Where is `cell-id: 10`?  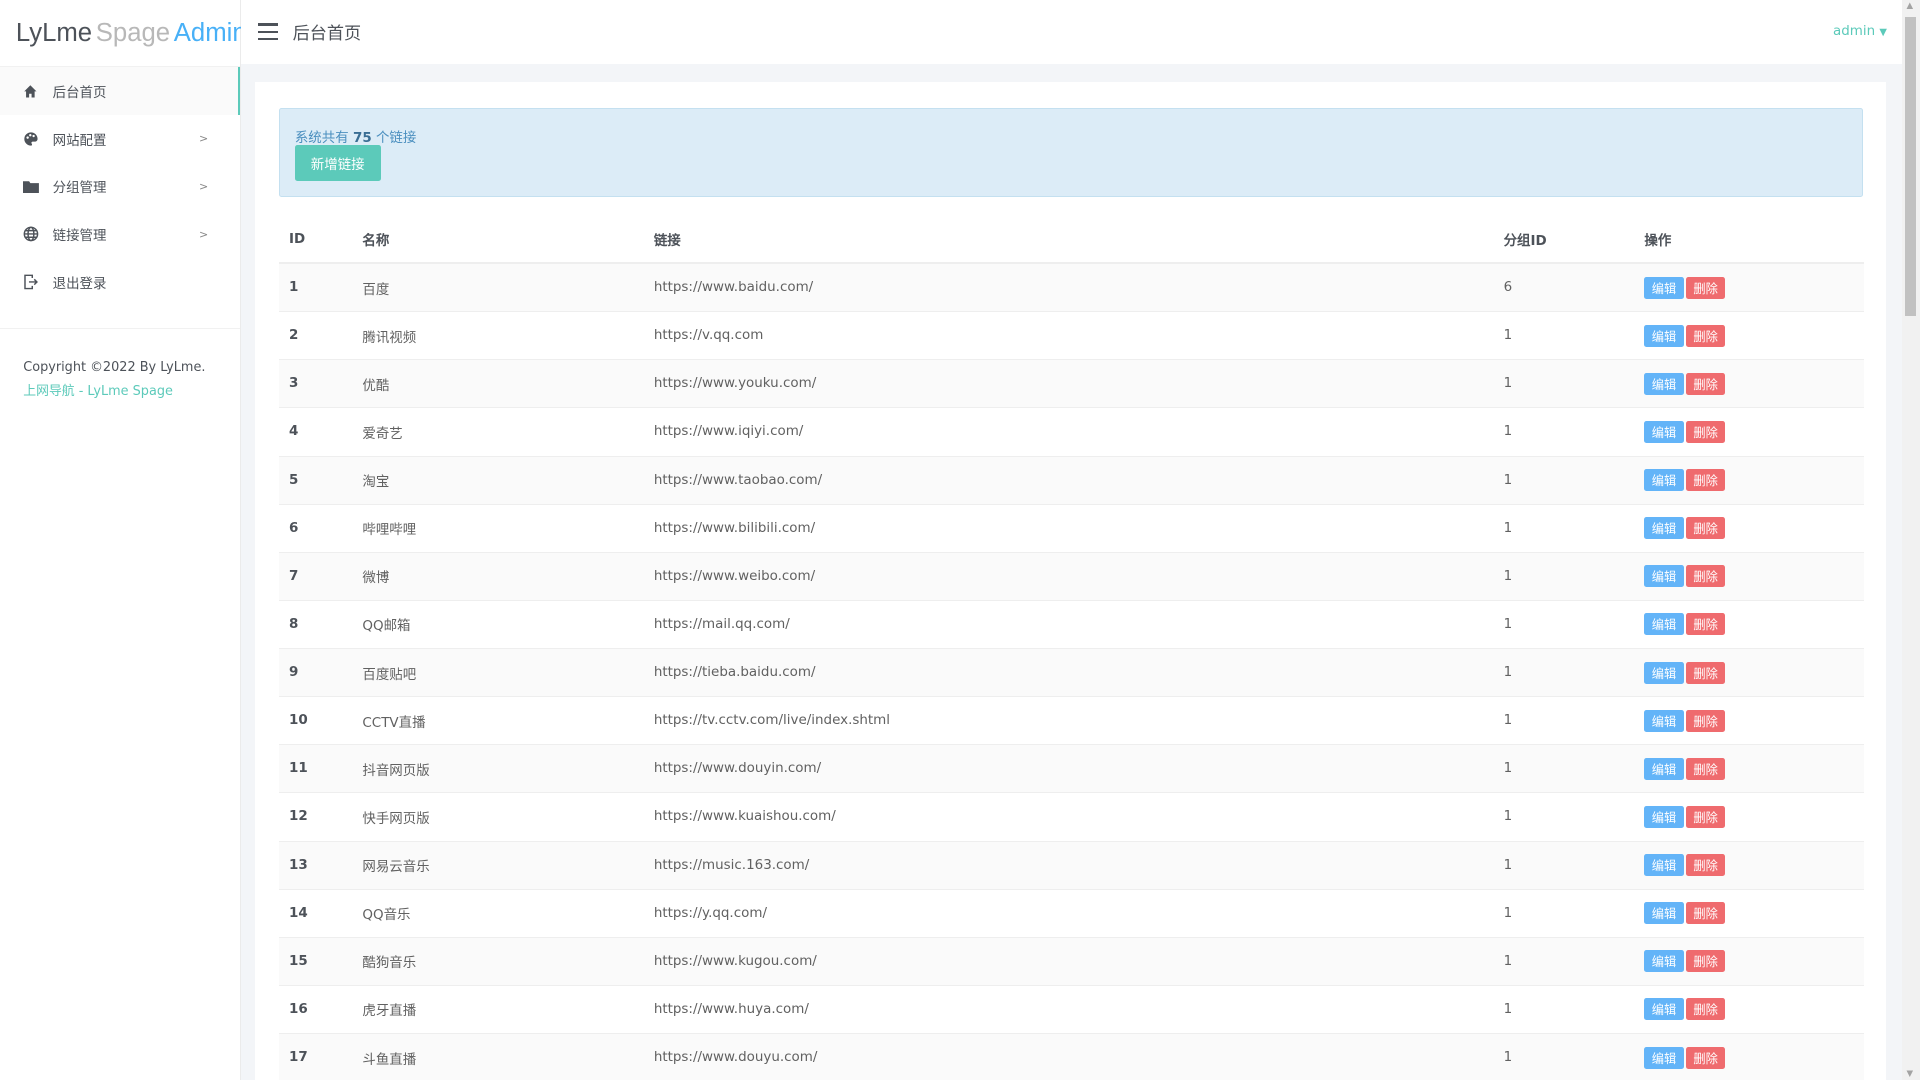 cell-id: 10 is located at coordinates (320, 721).